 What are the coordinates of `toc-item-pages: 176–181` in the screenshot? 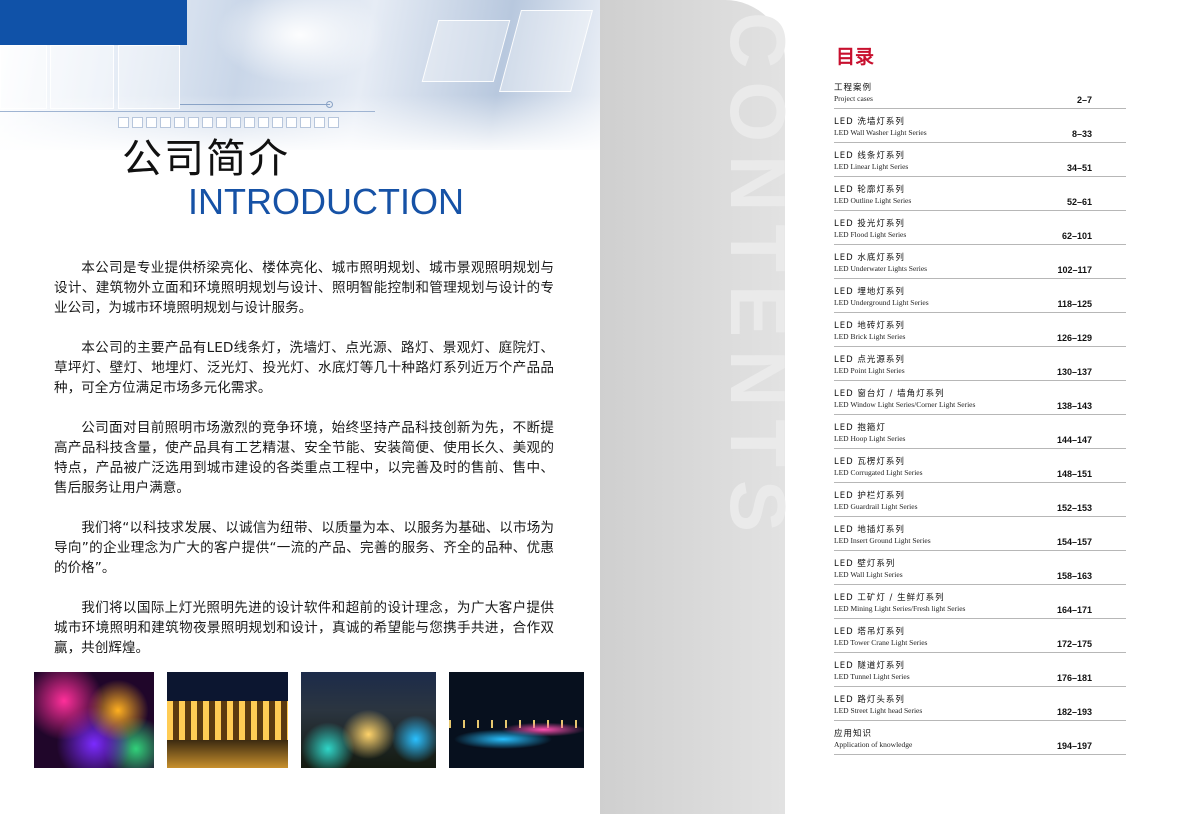 It's located at (1074, 678).